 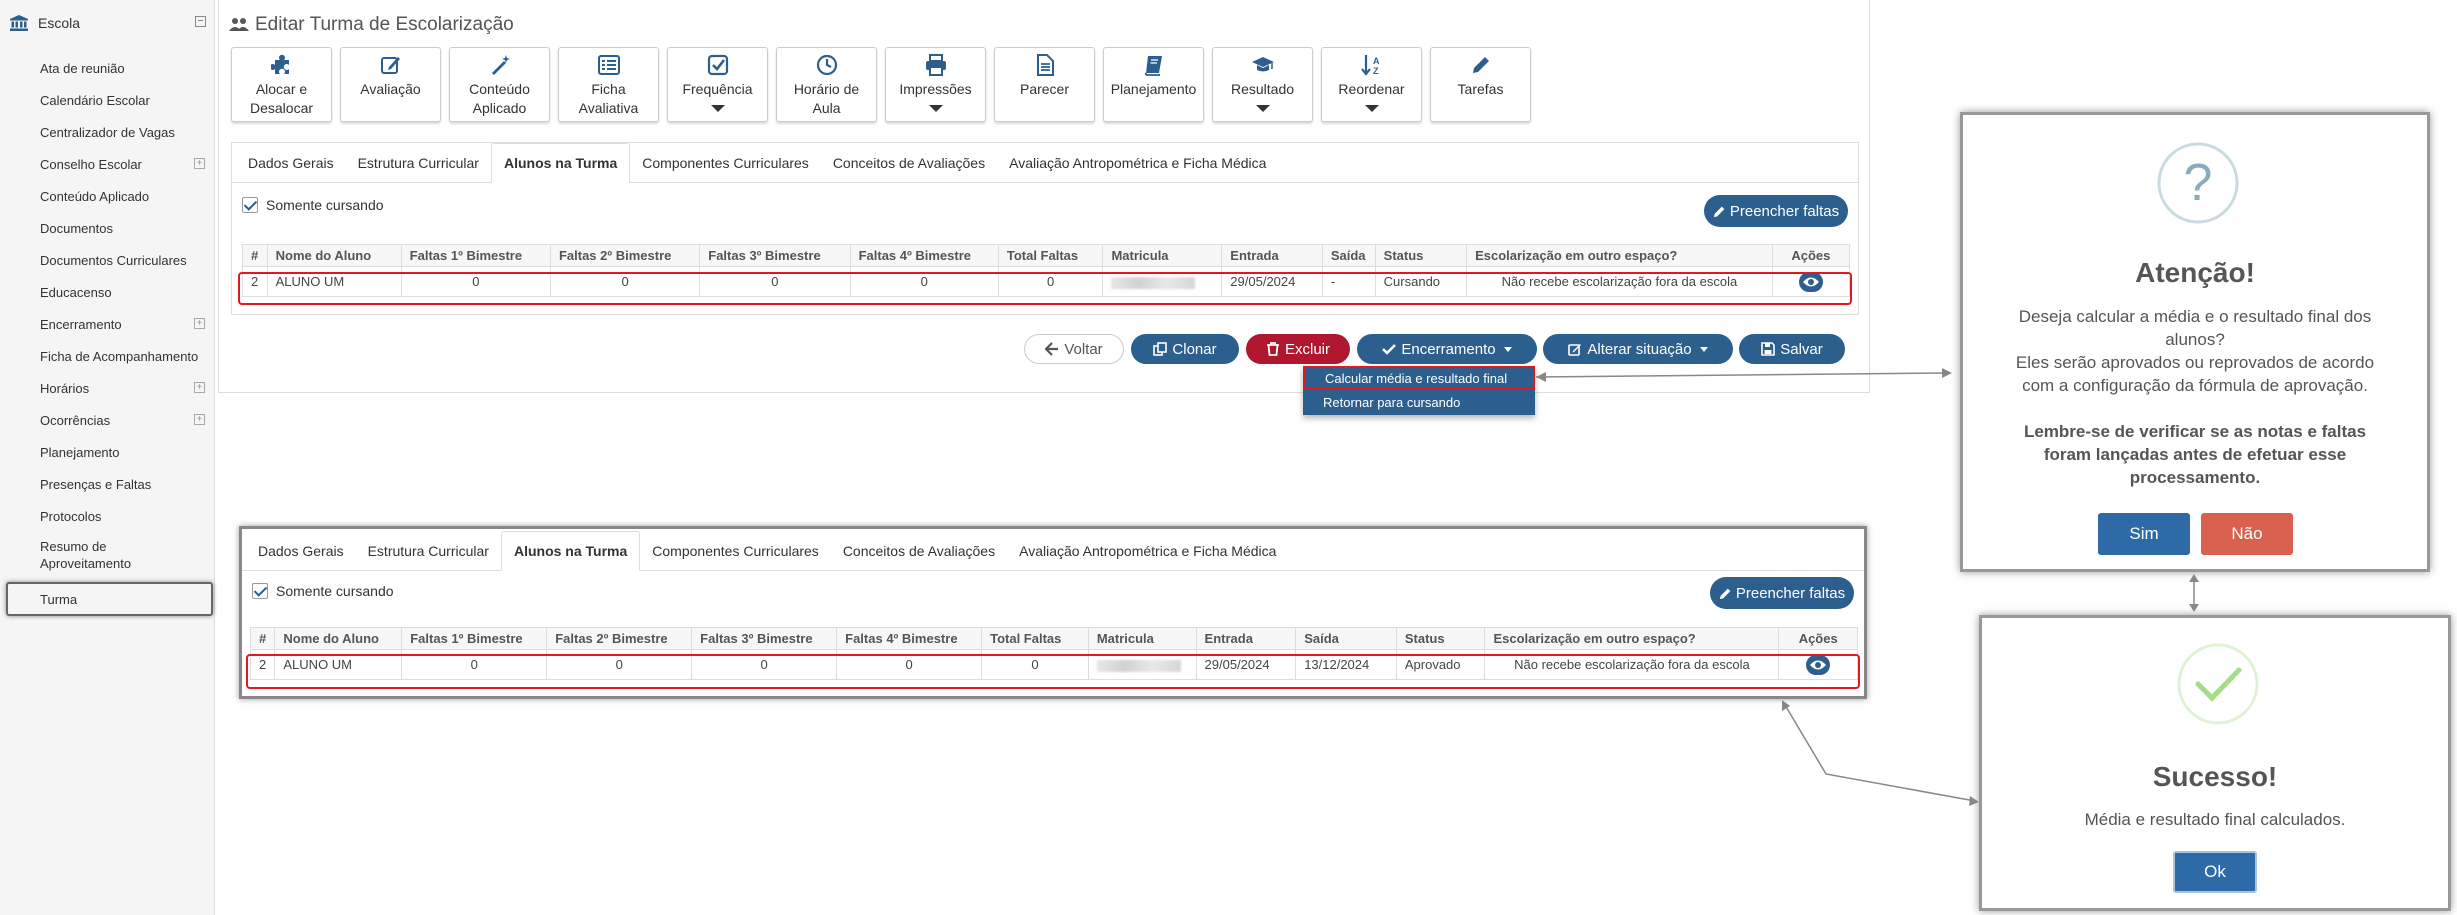 What do you see at coordinates (107, 420) in the screenshot?
I see `sidebar-item-ocorrencias: Ocorrências +` at bounding box center [107, 420].